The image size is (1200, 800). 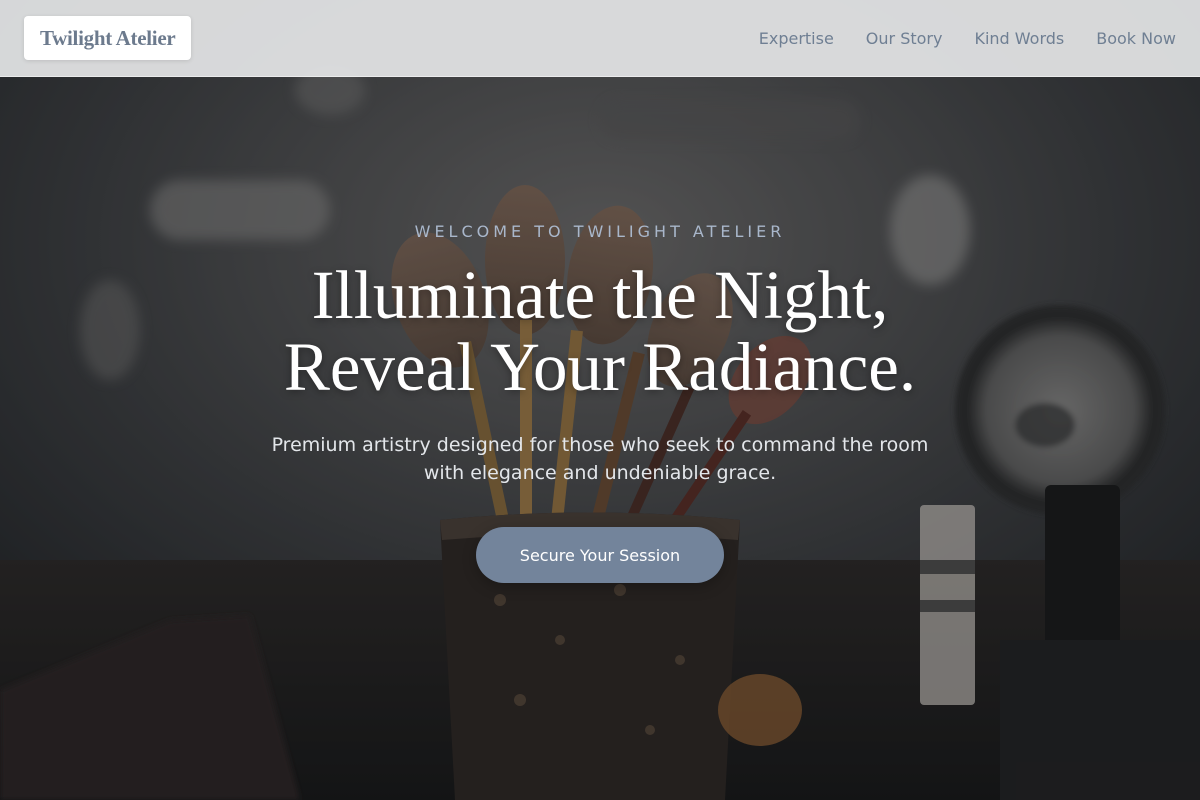 I want to click on hero-headline-line2: Reveal Your Radiance., so click(x=600, y=367).